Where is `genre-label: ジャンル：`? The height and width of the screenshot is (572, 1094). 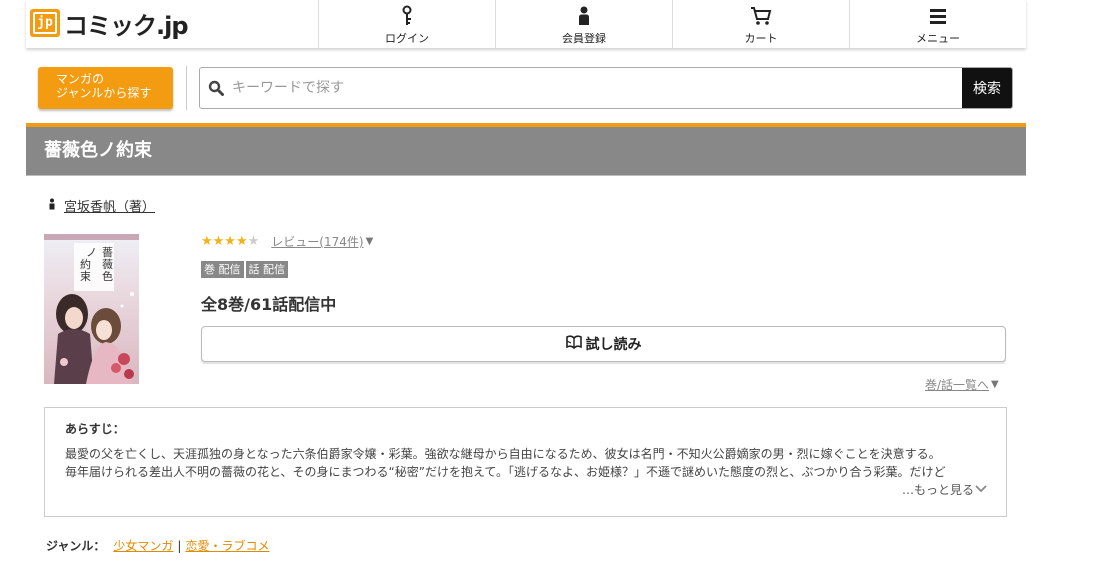 genre-label: ジャンル： is located at coordinates (76, 546).